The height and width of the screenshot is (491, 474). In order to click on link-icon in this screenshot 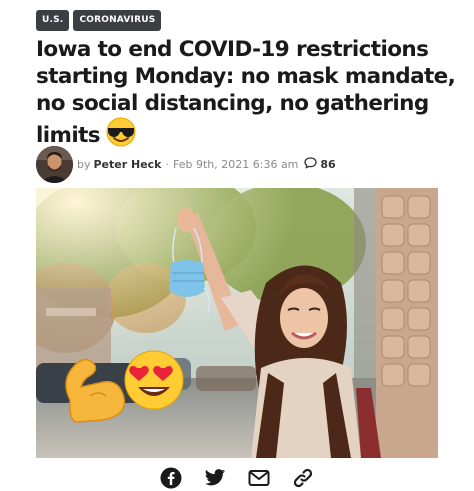, I will do `click(303, 478)`.